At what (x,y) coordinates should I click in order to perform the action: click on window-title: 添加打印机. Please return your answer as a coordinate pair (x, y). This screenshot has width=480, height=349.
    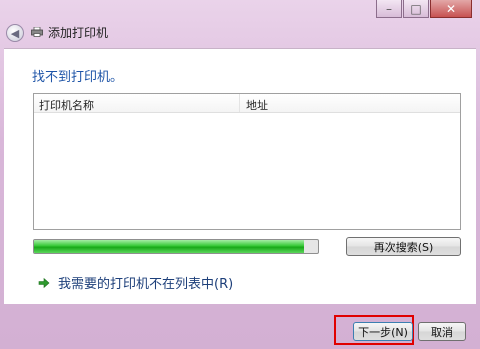
    Looking at the image, I should click on (78, 33).